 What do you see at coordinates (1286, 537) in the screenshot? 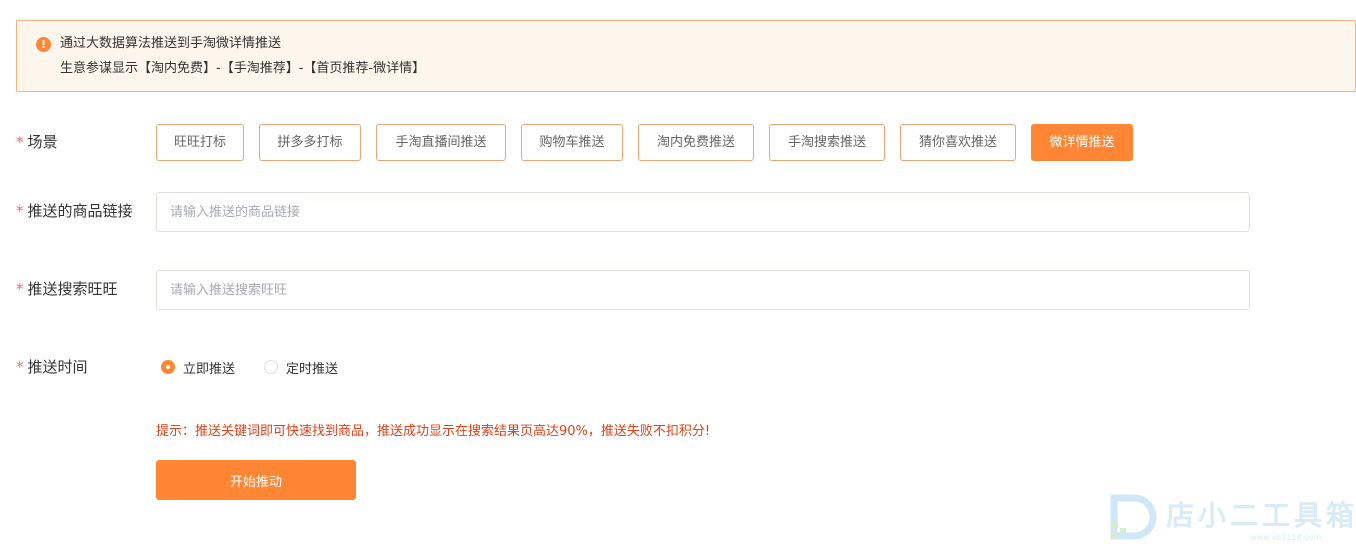
I see `watermark-url: www.xd1118.com` at bounding box center [1286, 537].